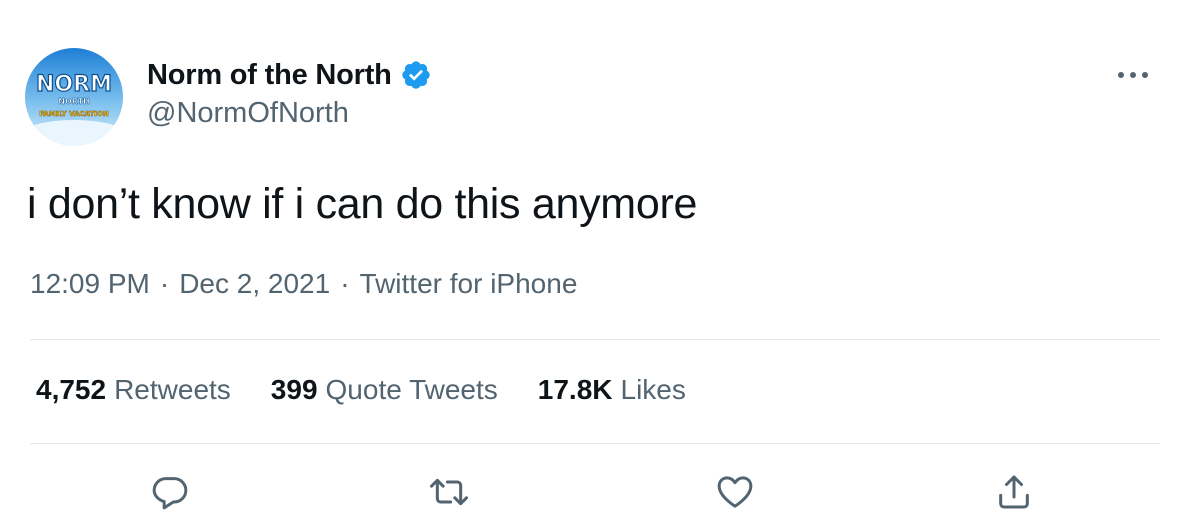 The image size is (1192, 530). Describe the element at coordinates (248, 113) in the screenshot. I see `author-handle: @NormOfNorth` at that location.